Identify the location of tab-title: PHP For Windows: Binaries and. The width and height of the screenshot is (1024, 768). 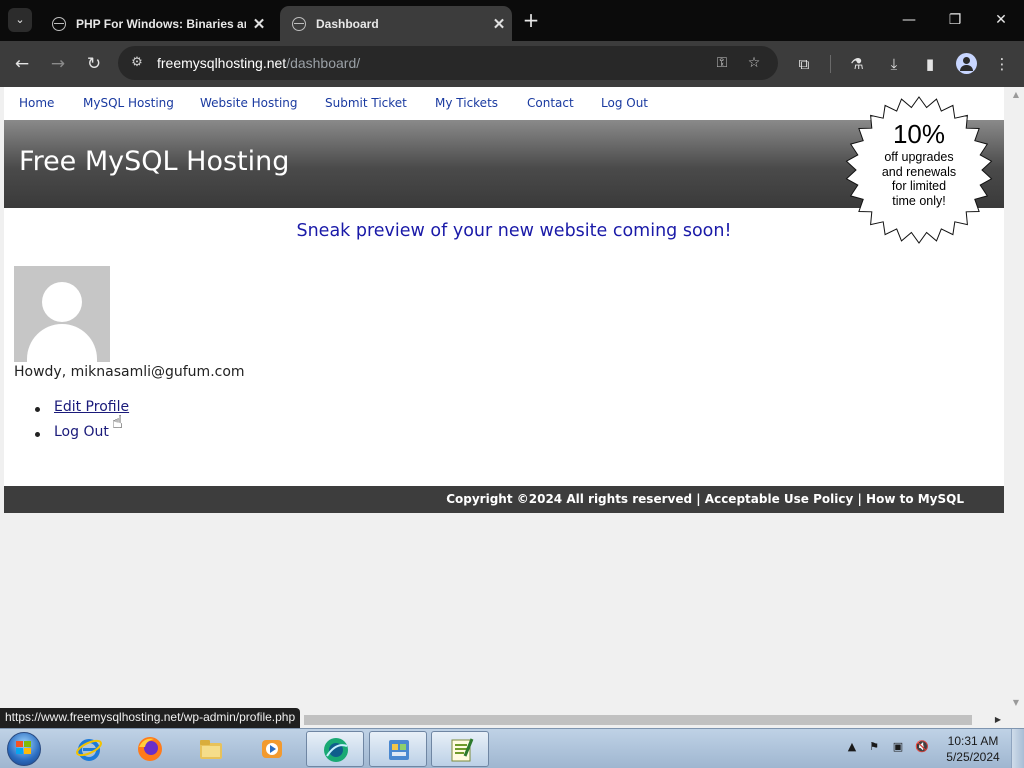
(161, 23).